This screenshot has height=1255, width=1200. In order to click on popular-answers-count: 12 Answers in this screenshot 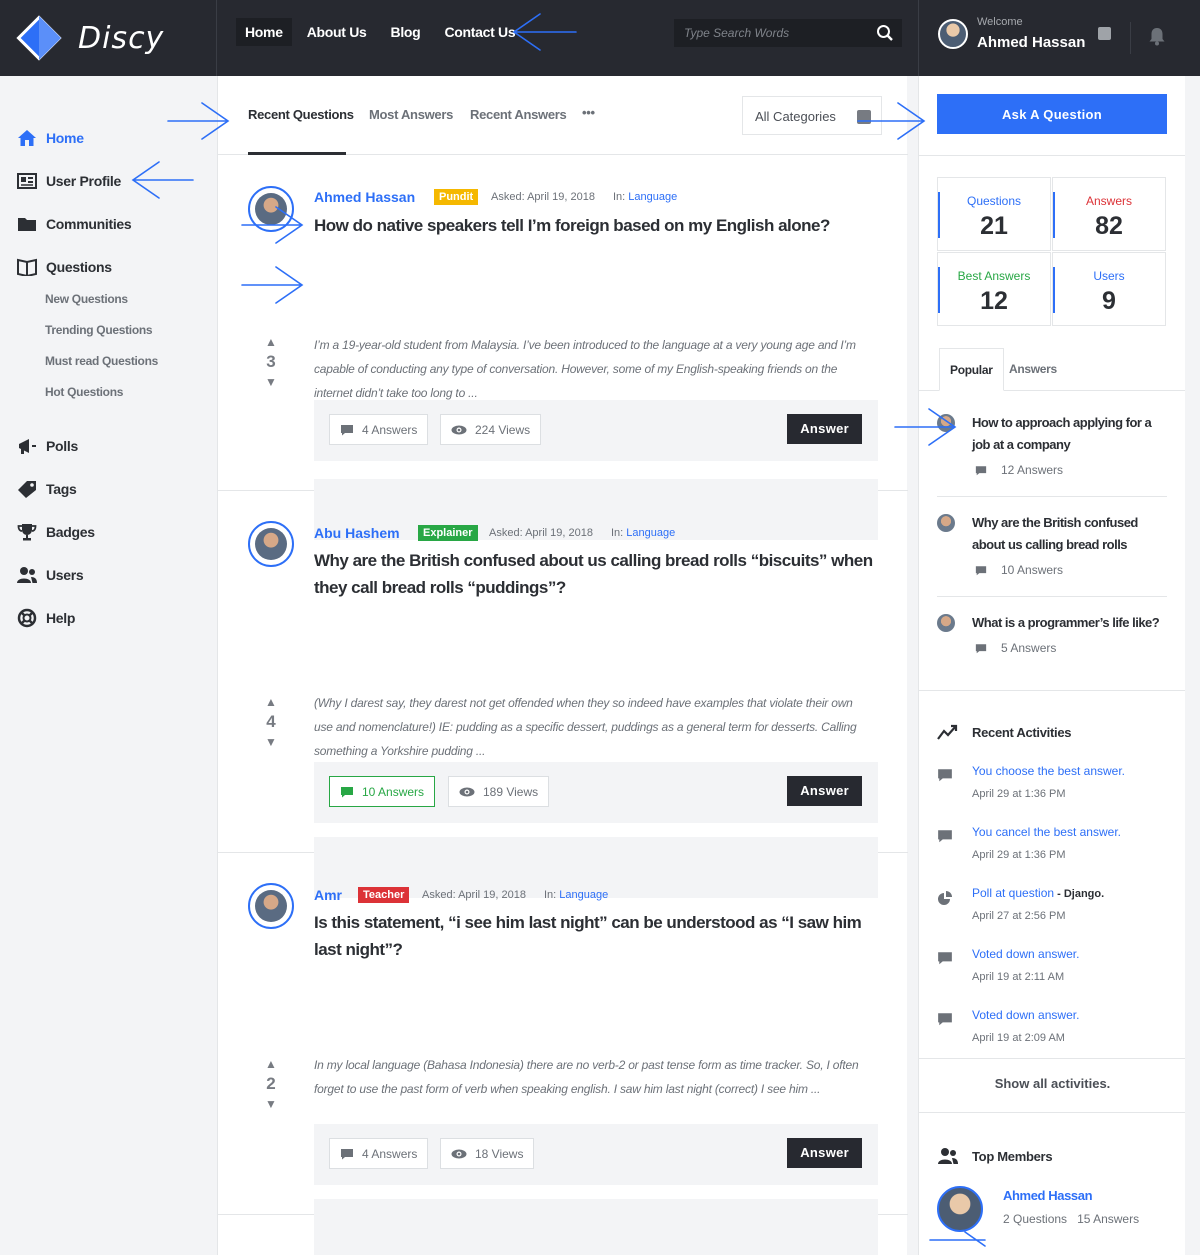, I will do `click(1032, 470)`.